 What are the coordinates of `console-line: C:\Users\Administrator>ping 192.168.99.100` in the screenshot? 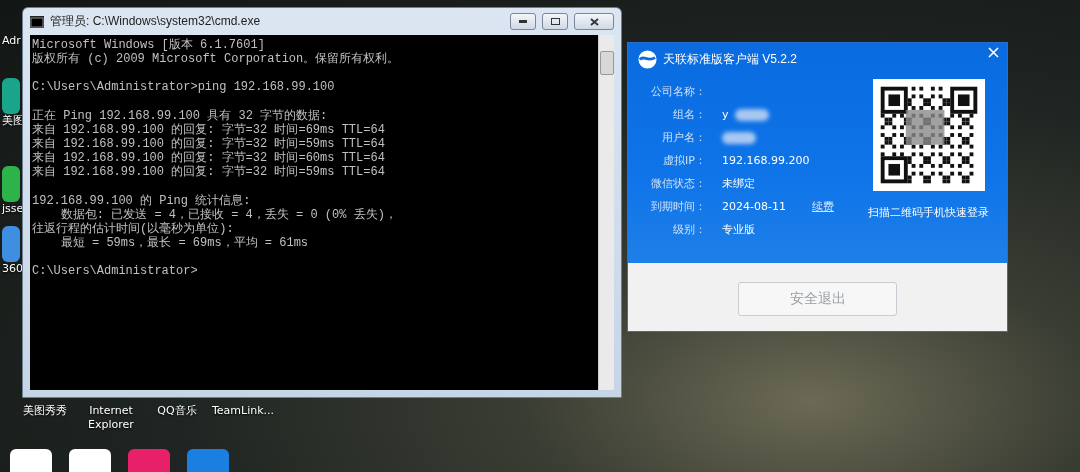 It's located at (184, 87).